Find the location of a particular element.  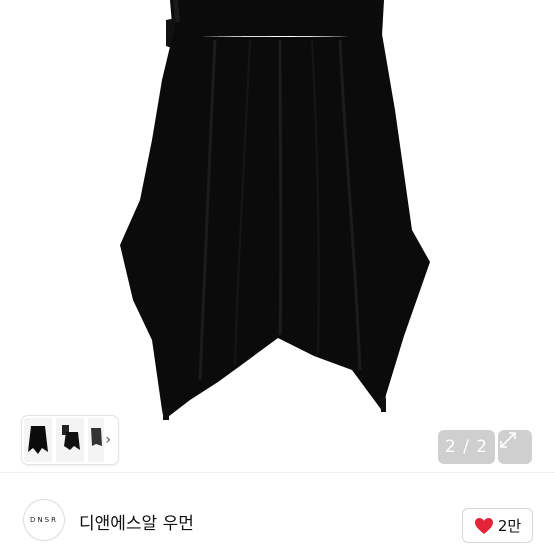

shop-logo-text: DNSR is located at coordinates (44, 520).